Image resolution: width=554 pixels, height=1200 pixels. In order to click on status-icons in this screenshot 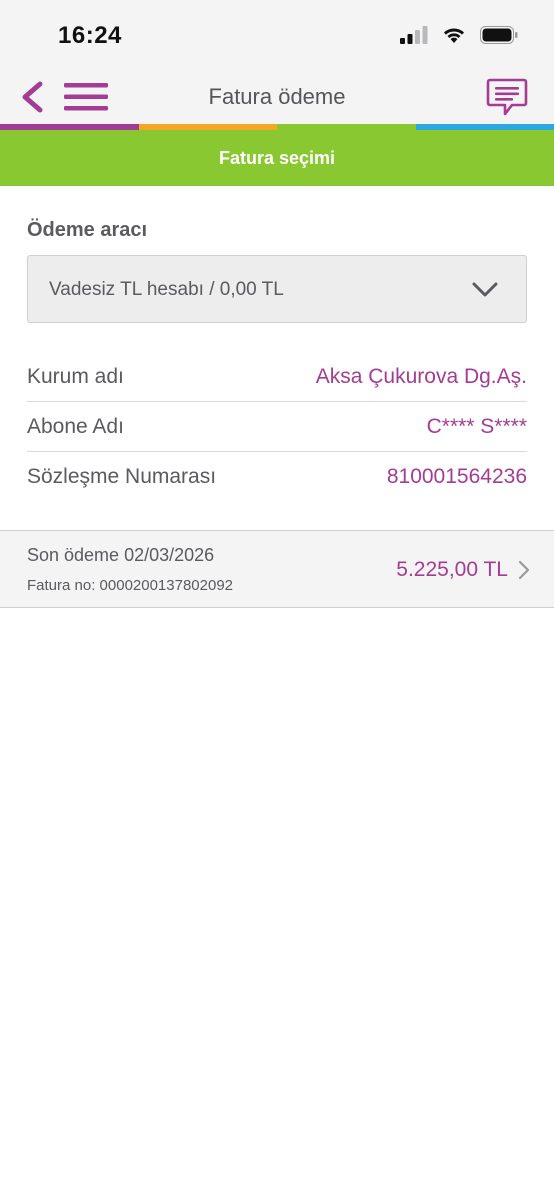, I will do `click(459, 35)`.